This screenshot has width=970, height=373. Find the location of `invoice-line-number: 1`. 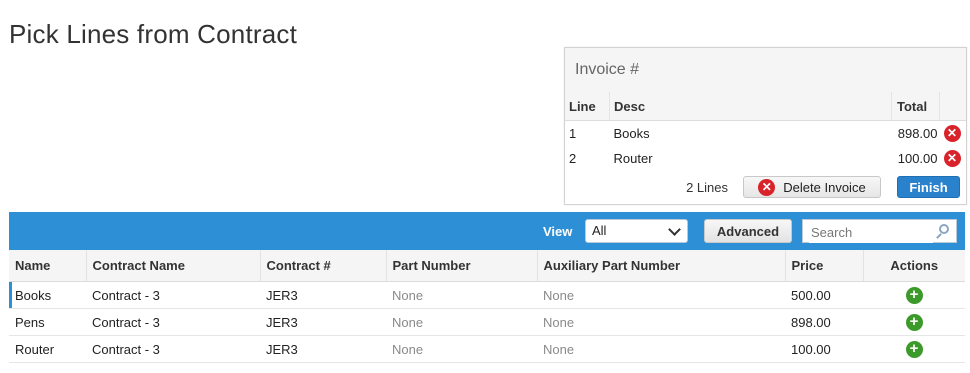

invoice-line-number: 1 is located at coordinates (573, 133).